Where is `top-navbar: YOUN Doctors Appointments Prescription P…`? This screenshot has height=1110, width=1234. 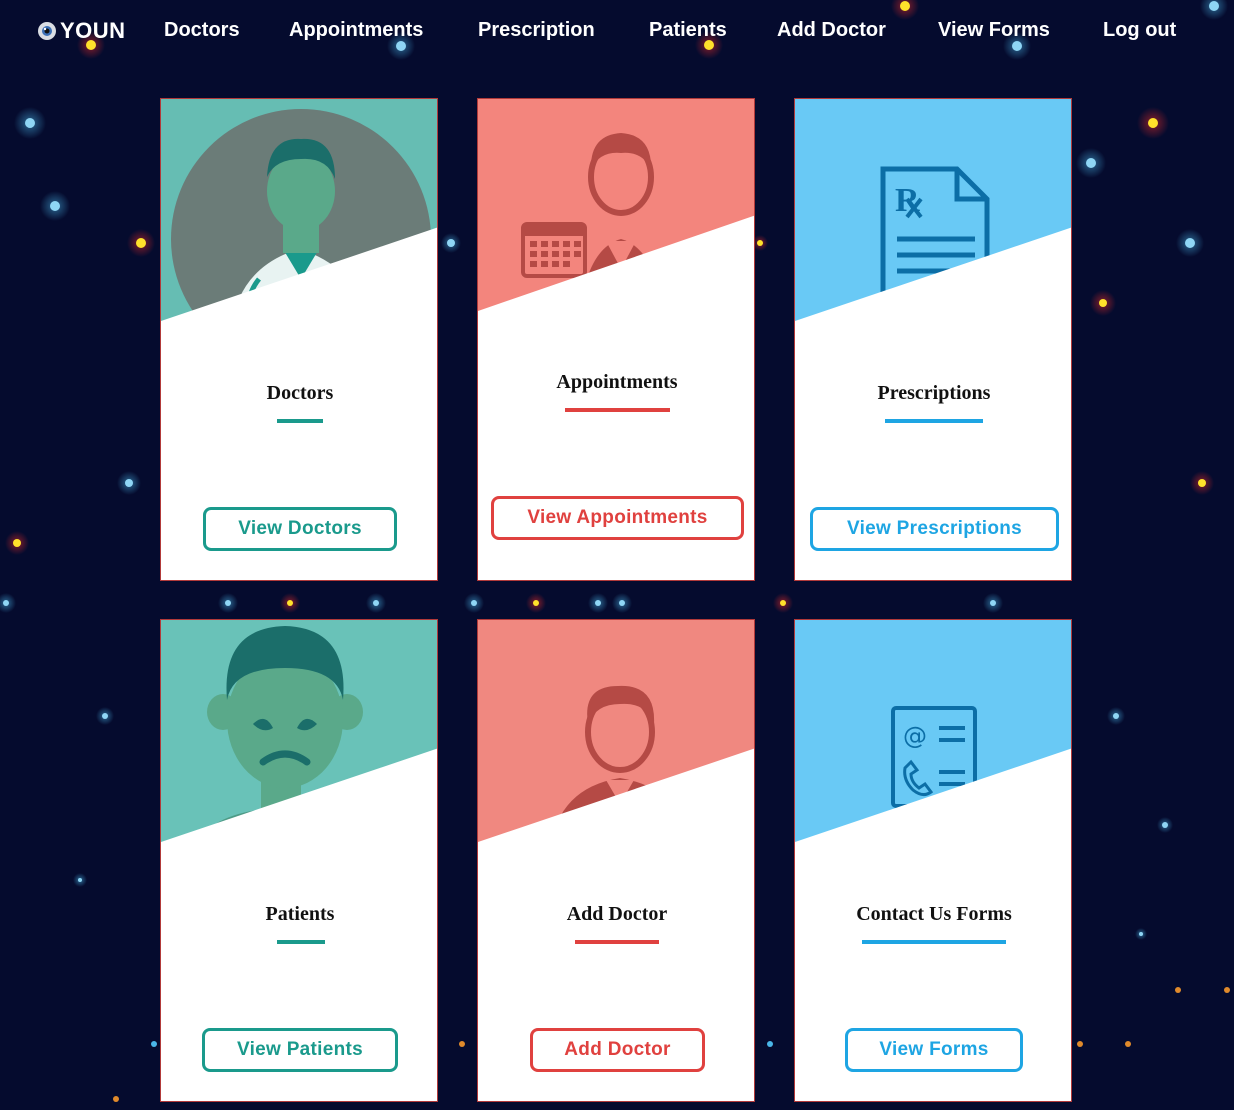 top-navbar: YOUN Doctors Appointments Prescription P… is located at coordinates (617, 32).